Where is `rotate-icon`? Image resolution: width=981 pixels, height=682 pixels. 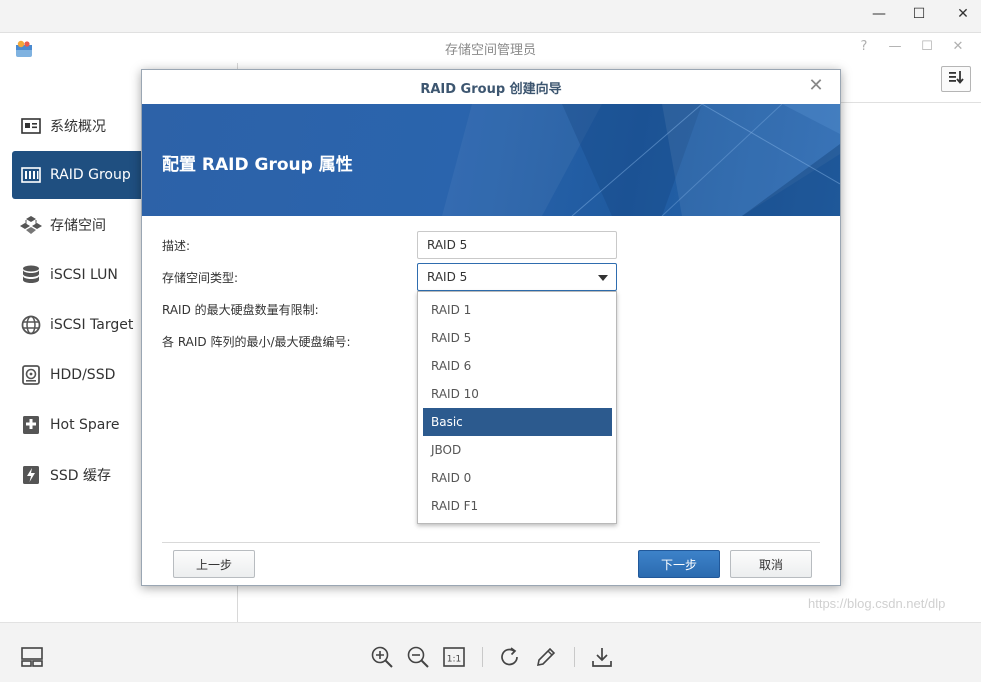
rotate-icon is located at coordinates (510, 657).